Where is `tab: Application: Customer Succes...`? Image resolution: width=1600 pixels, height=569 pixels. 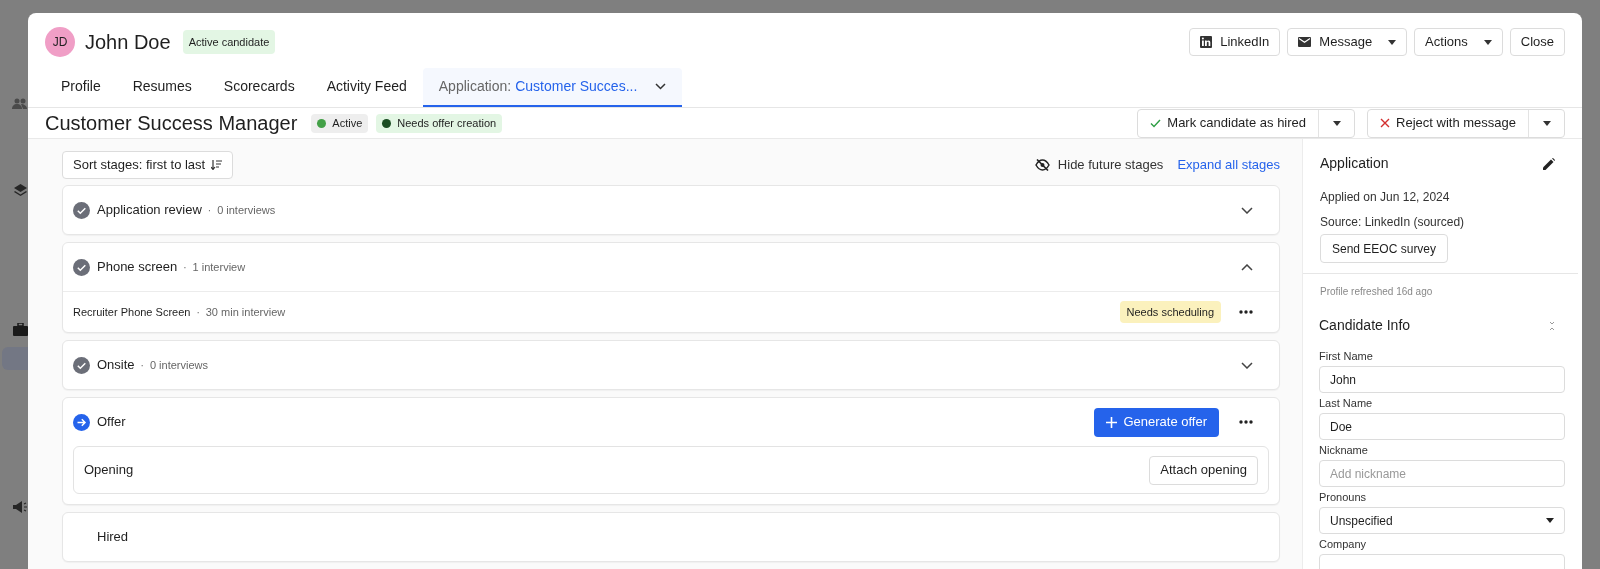 tab: Application: Customer Succes... is located at coordinates (552, 87).